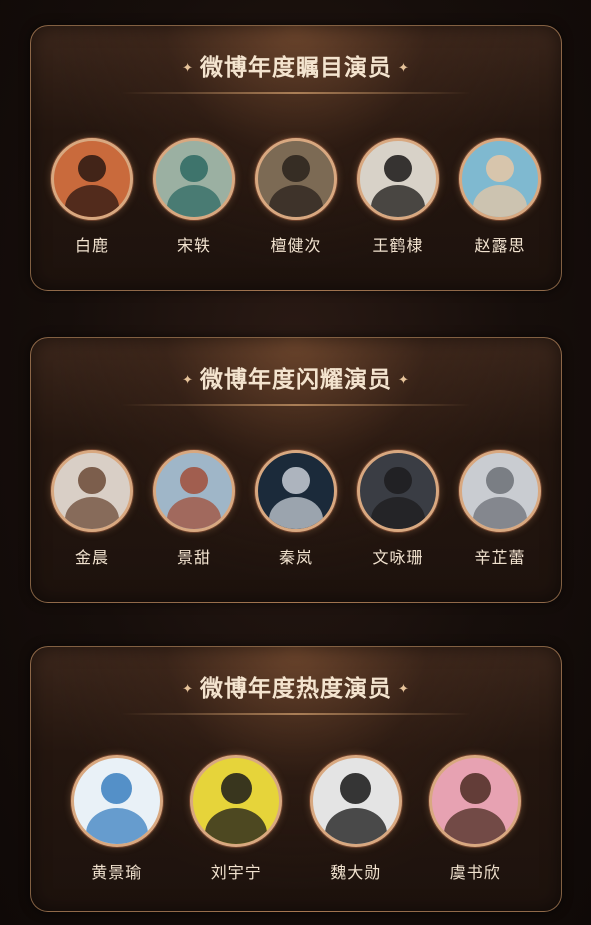  What do you see at coordinates (500, 245) in the screenshot?
I see `actor-name: 赵露思` at bounding box center [500, 245].